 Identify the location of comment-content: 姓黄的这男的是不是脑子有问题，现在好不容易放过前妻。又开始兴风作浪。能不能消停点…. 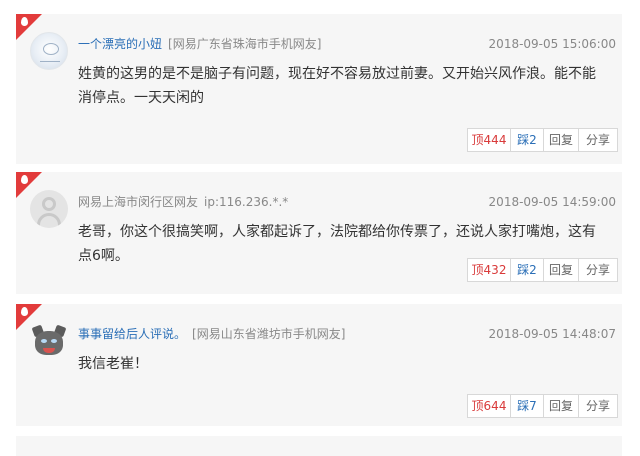
(337, 86).